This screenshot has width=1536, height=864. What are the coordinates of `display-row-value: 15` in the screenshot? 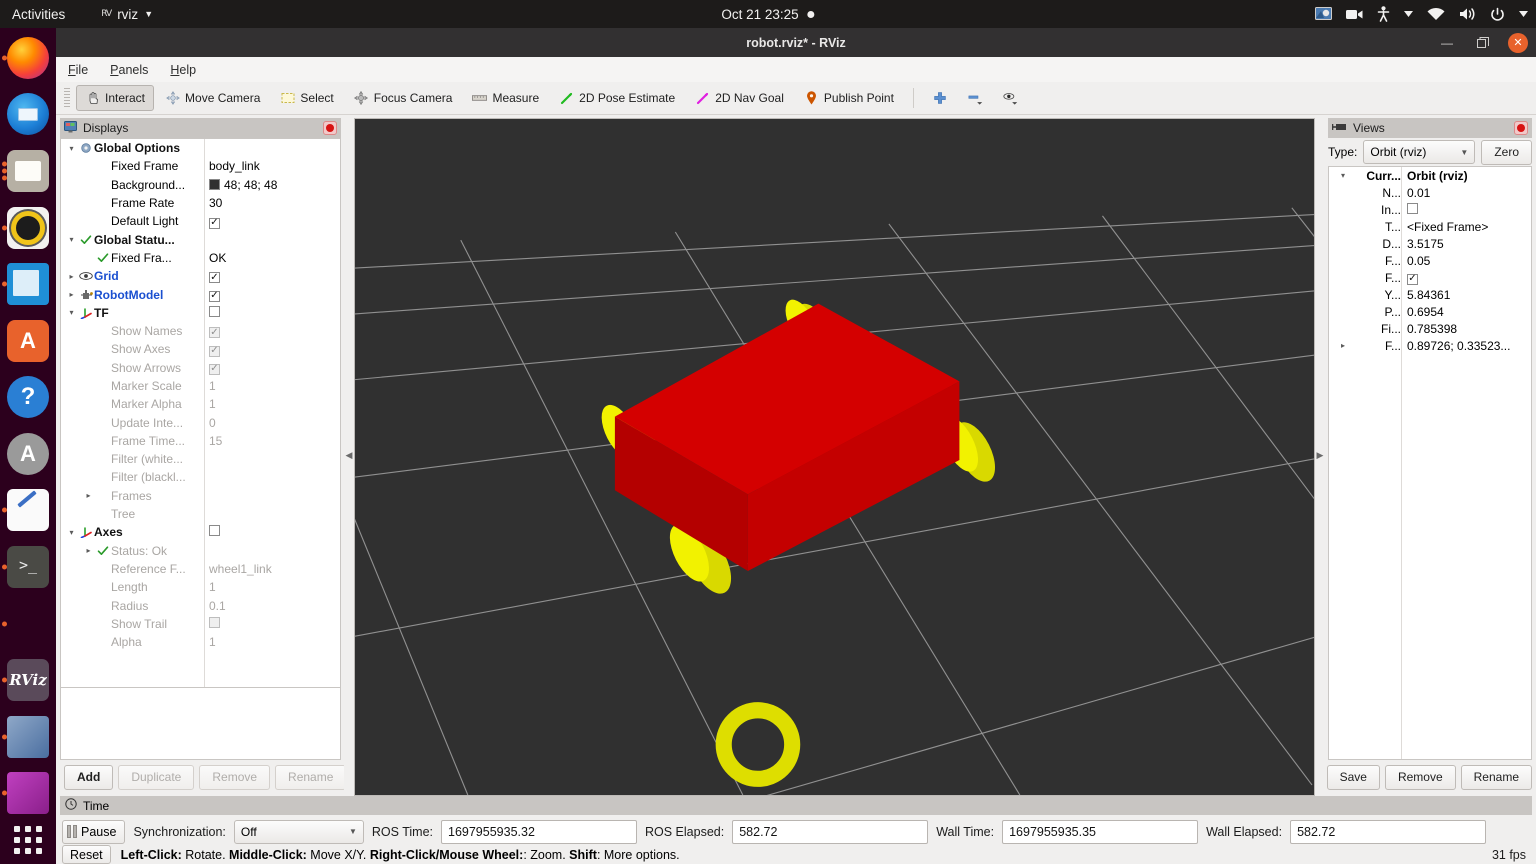 It's located at (215, 441).